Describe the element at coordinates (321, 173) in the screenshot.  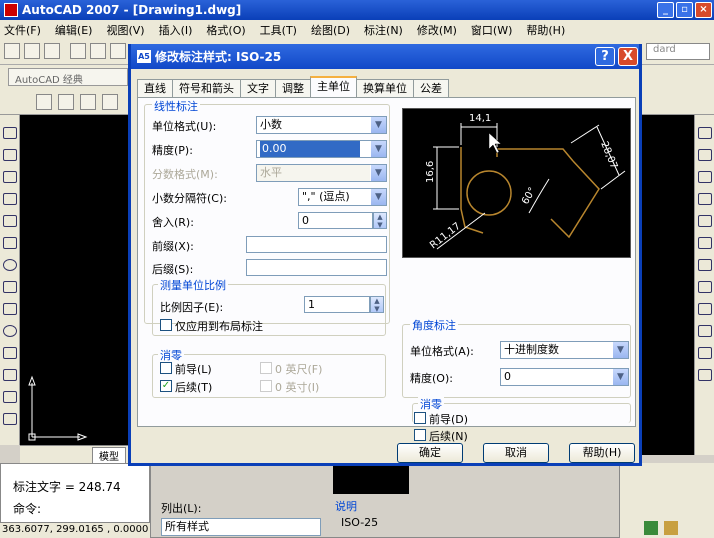
I see `fraction-format-select: 水平 ▼` at that location.